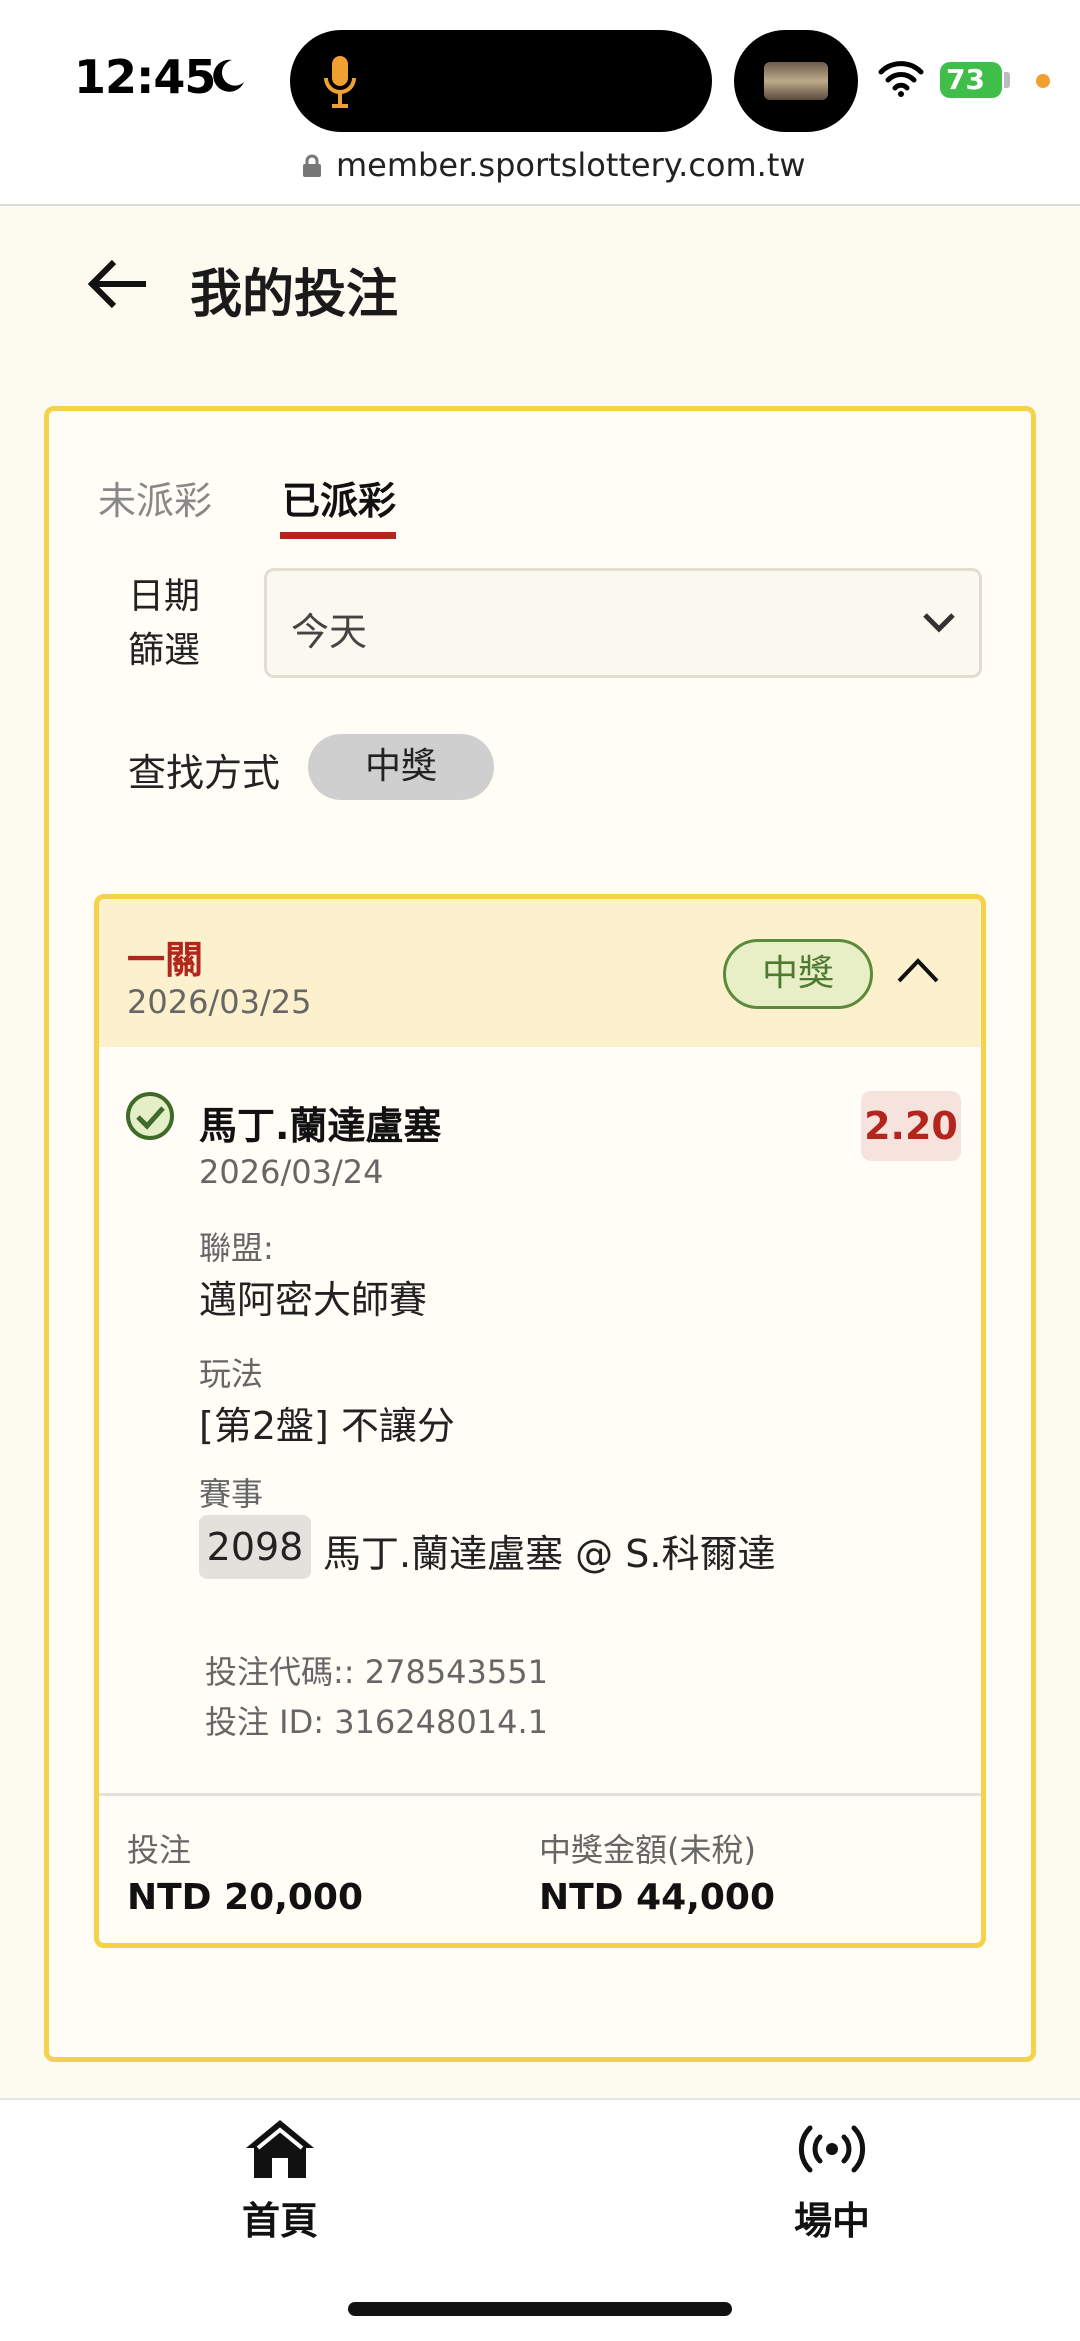 The width and height of the screenshot is (1080, 2341). I want to click on play-value: [第2盤] 不讓分, so click(327, 1426).